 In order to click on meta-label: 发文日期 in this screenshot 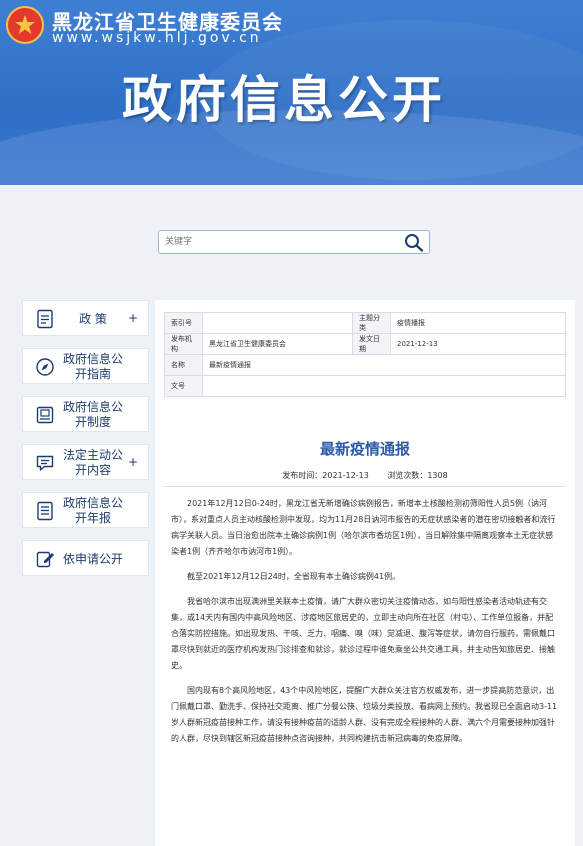, I will do `click(371, 344)`.